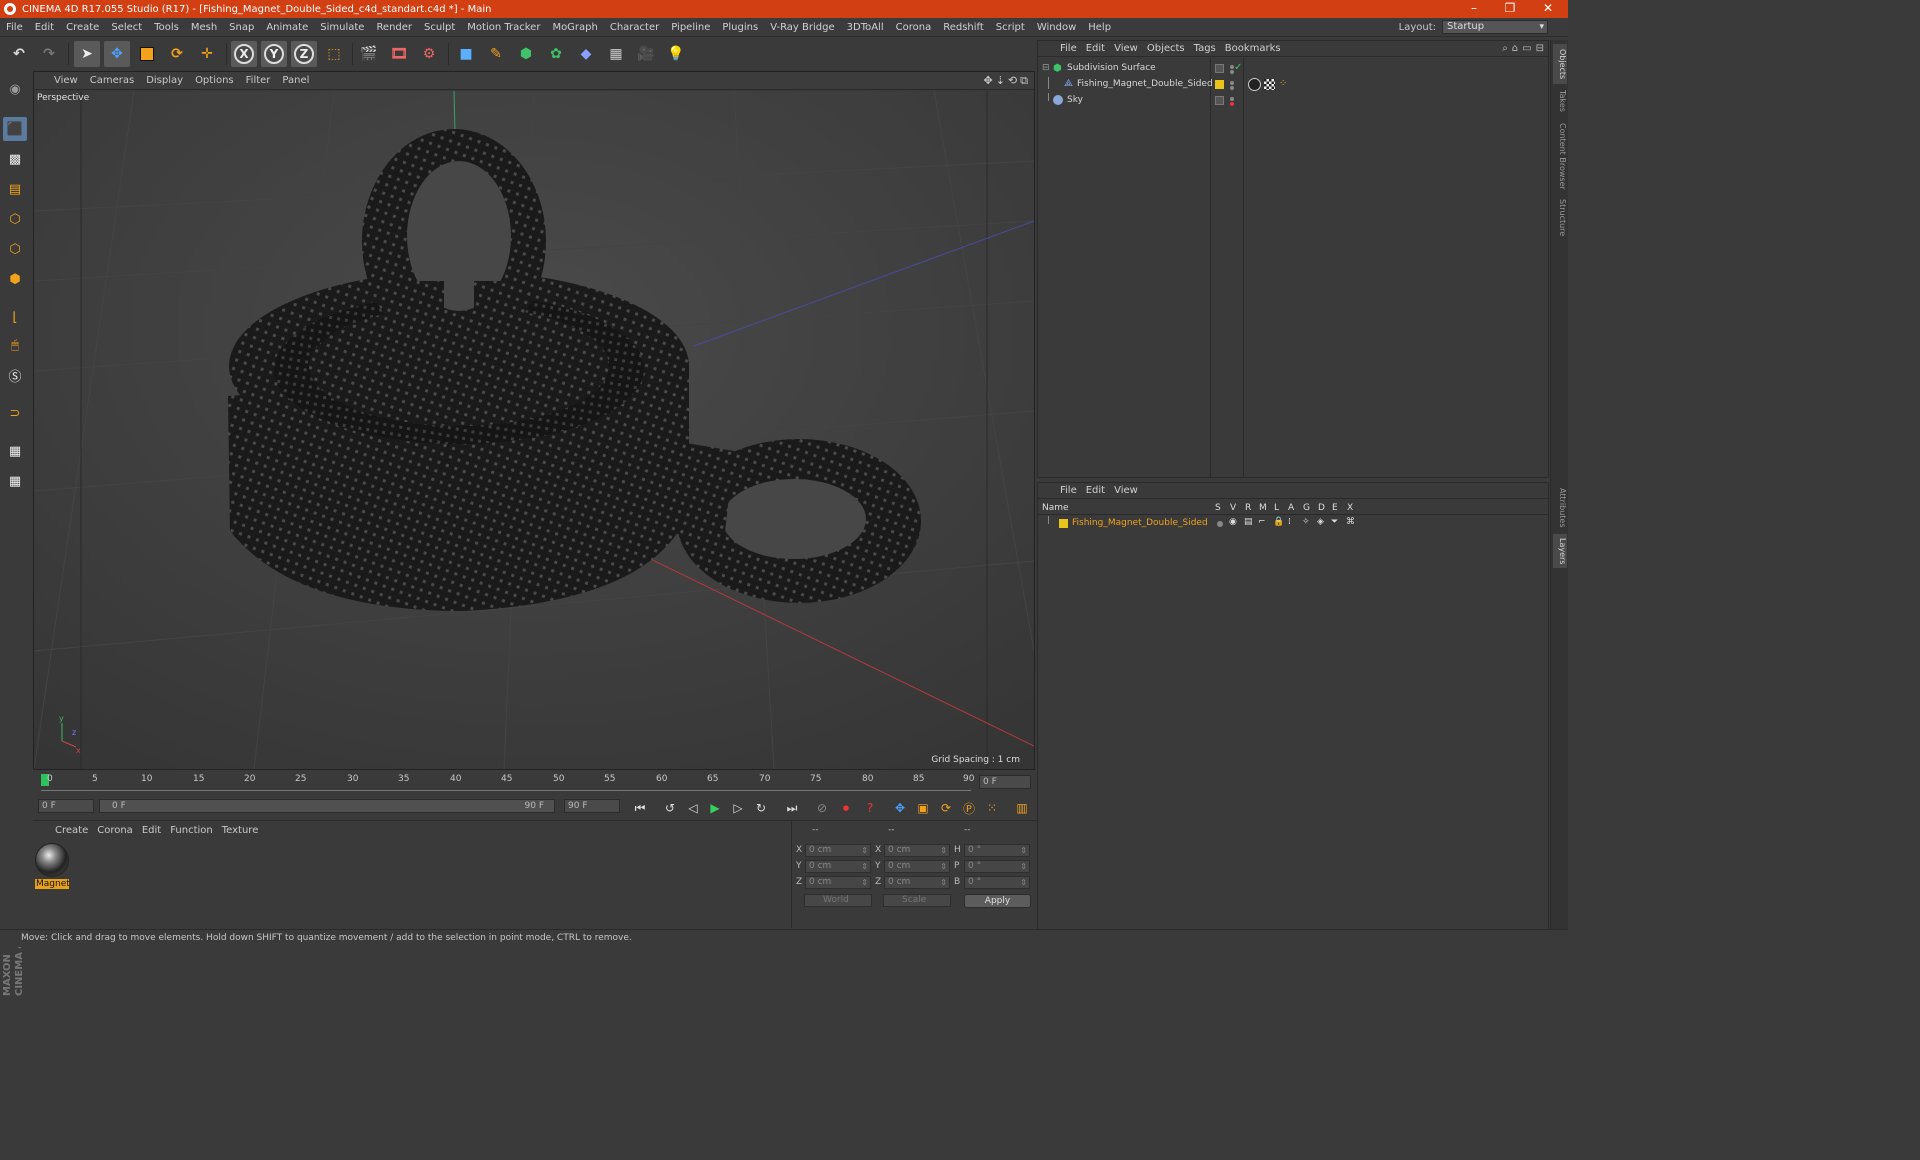  I want to click on deformer-icon: ◆, so click(586, 54).